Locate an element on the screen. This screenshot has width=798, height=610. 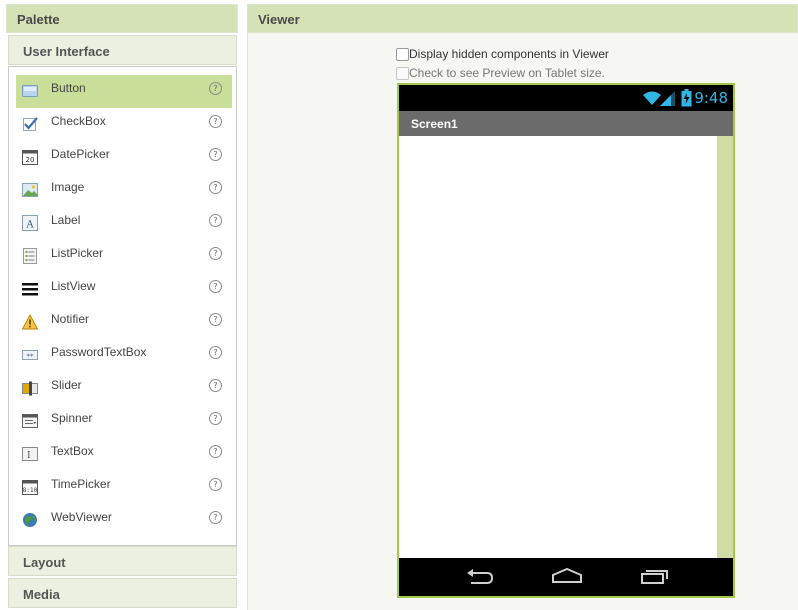
signal-icon is located at coordinates (667, 98).